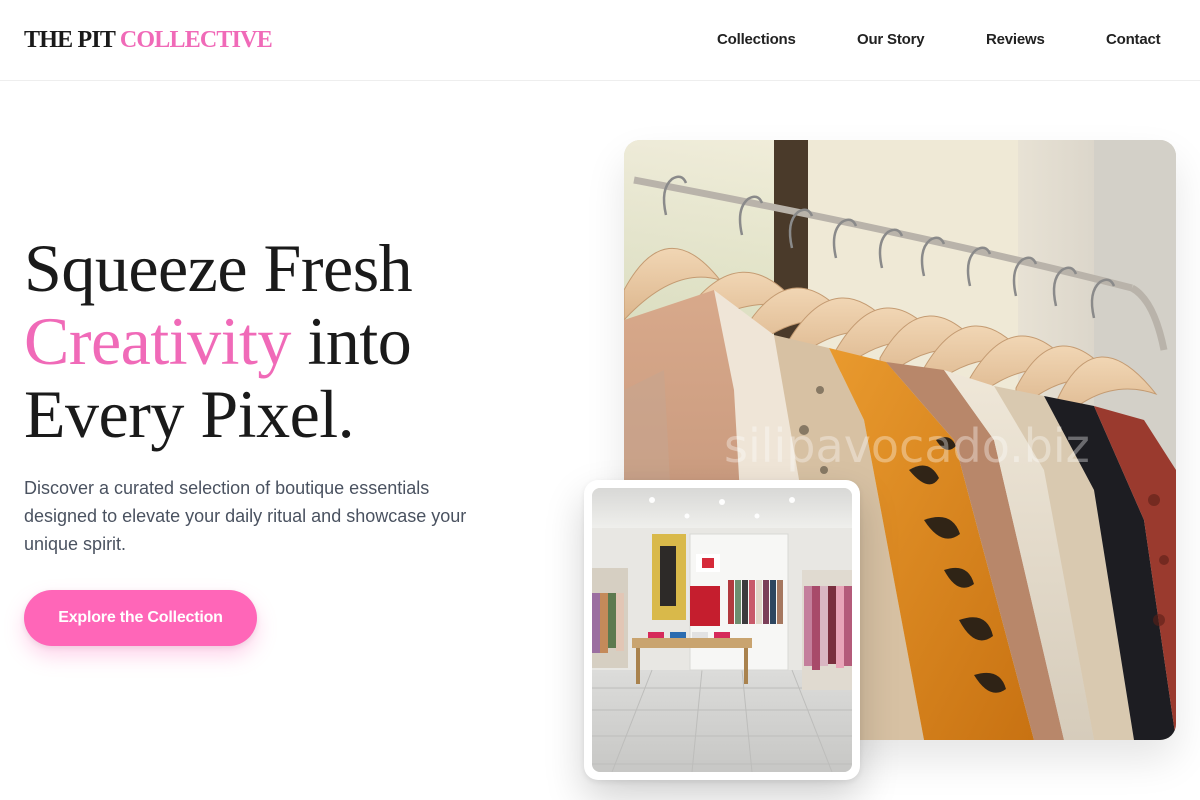 This screenshot has width=1200, height=800. I want to click on store-interior-image, so click(722, 630).